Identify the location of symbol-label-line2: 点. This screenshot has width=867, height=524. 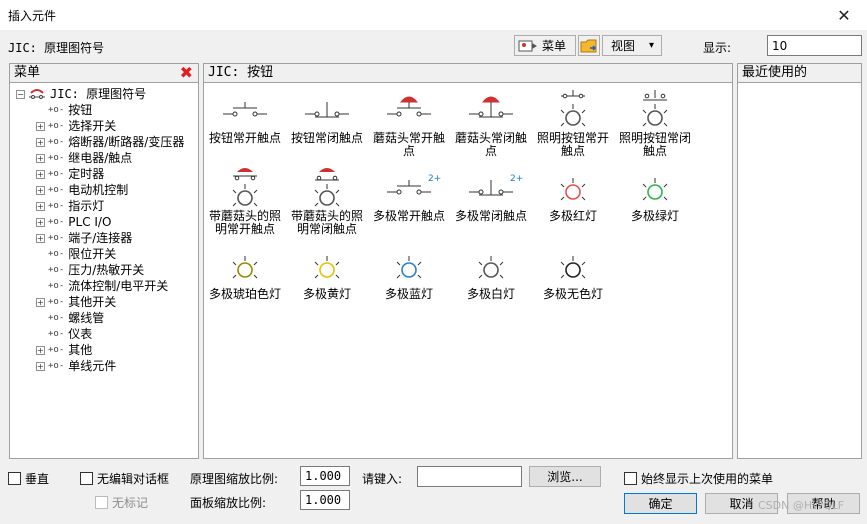
(490, 151).